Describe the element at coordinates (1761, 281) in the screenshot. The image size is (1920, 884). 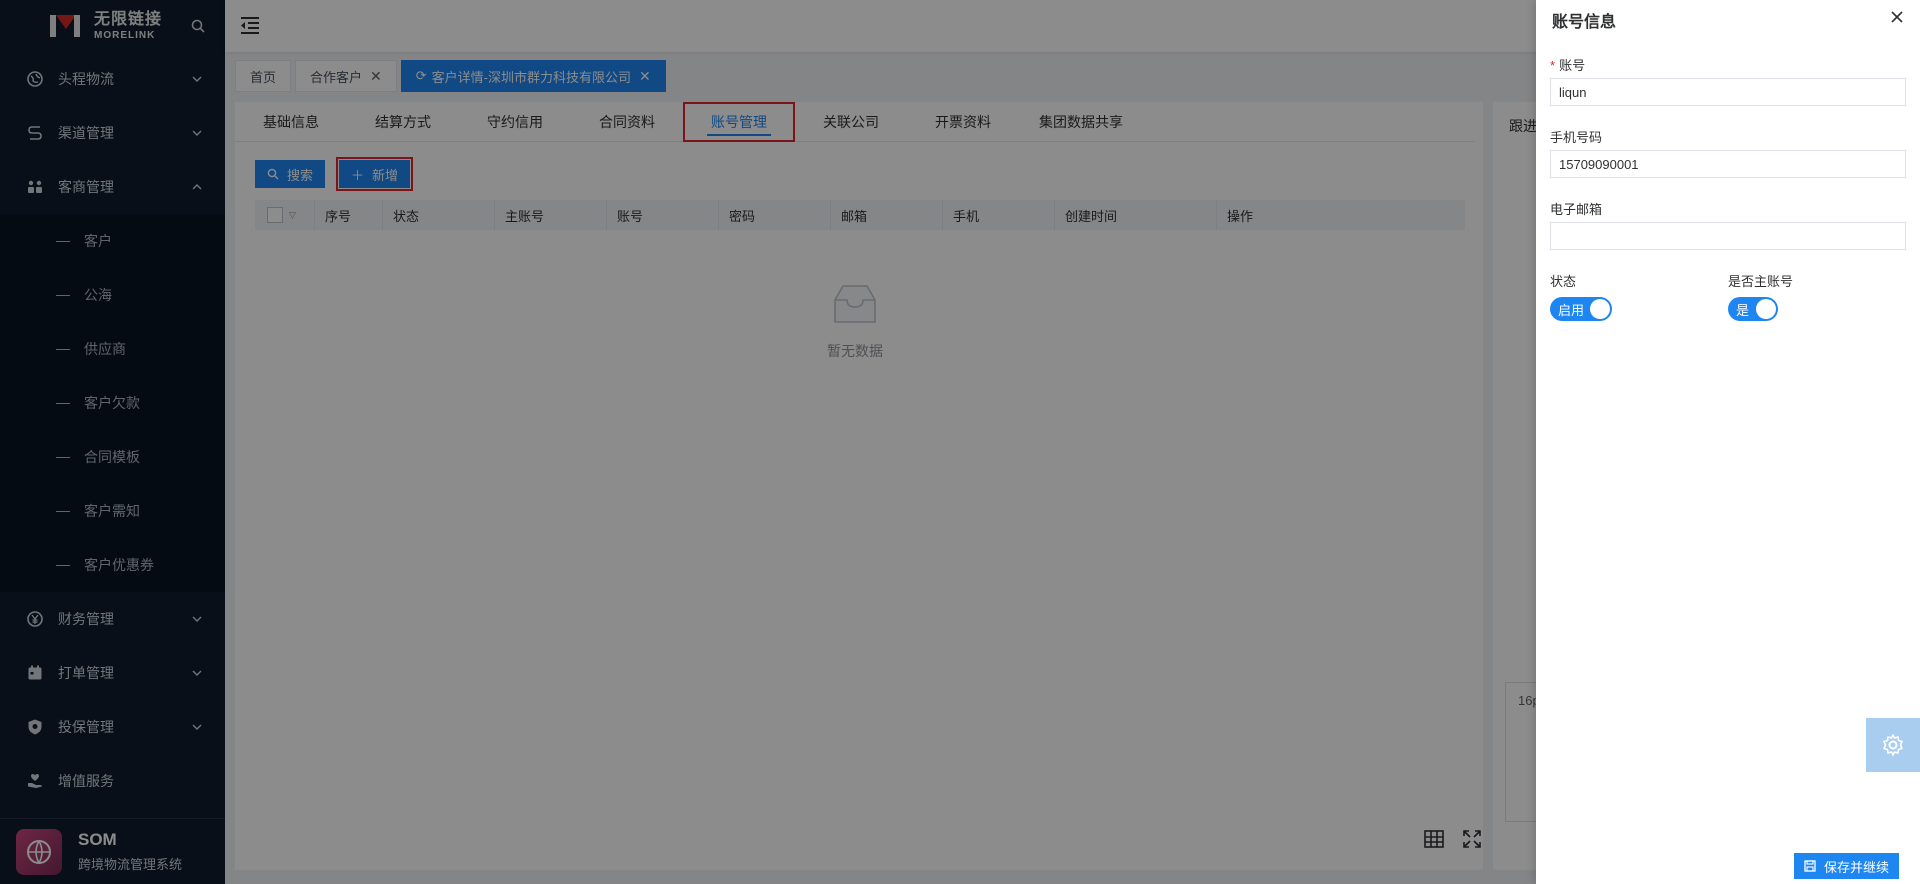
I see `main-account-label: 是否主账号` at that location.